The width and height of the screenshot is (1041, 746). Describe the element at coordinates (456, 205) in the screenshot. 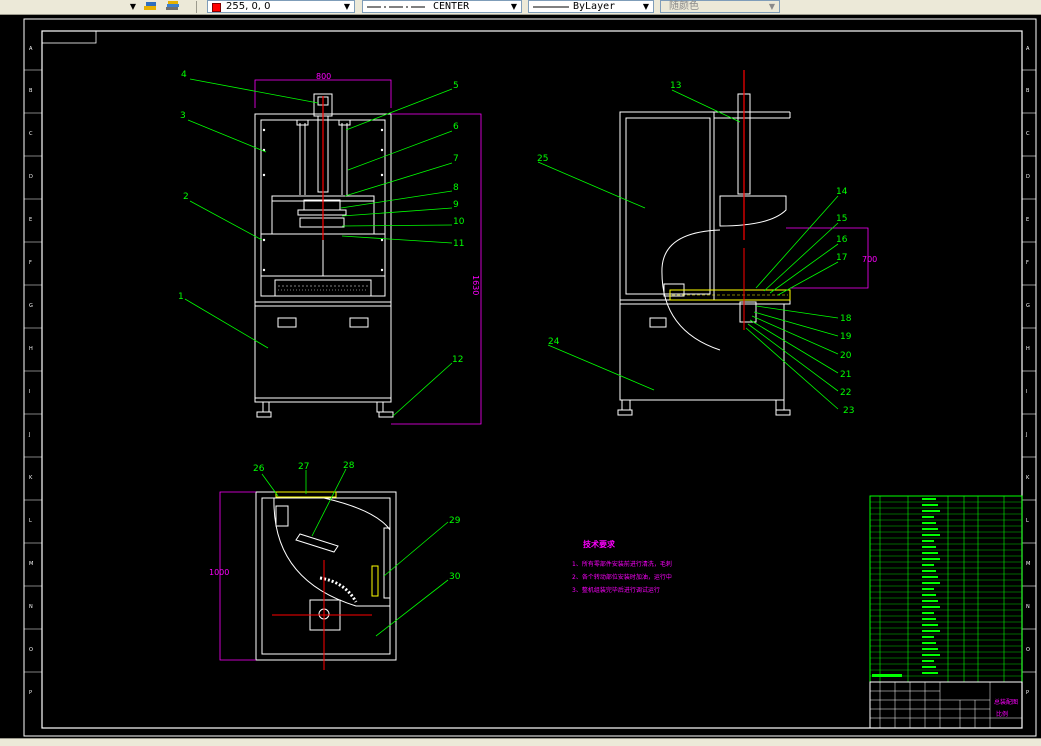

I see `balloon-9: 9` at that location.